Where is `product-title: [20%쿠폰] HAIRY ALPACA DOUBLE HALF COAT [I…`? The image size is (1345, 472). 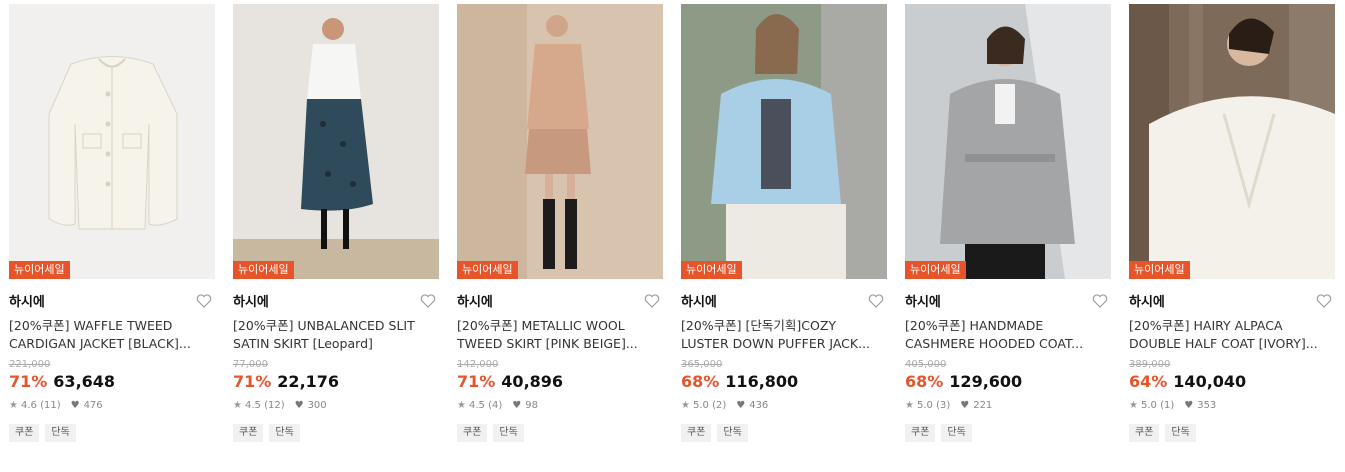
product-title: [20%쿠폰] HAIRY ALPACA DOUBLE HALF COAT [I… is located at coordinates (1232, 335).